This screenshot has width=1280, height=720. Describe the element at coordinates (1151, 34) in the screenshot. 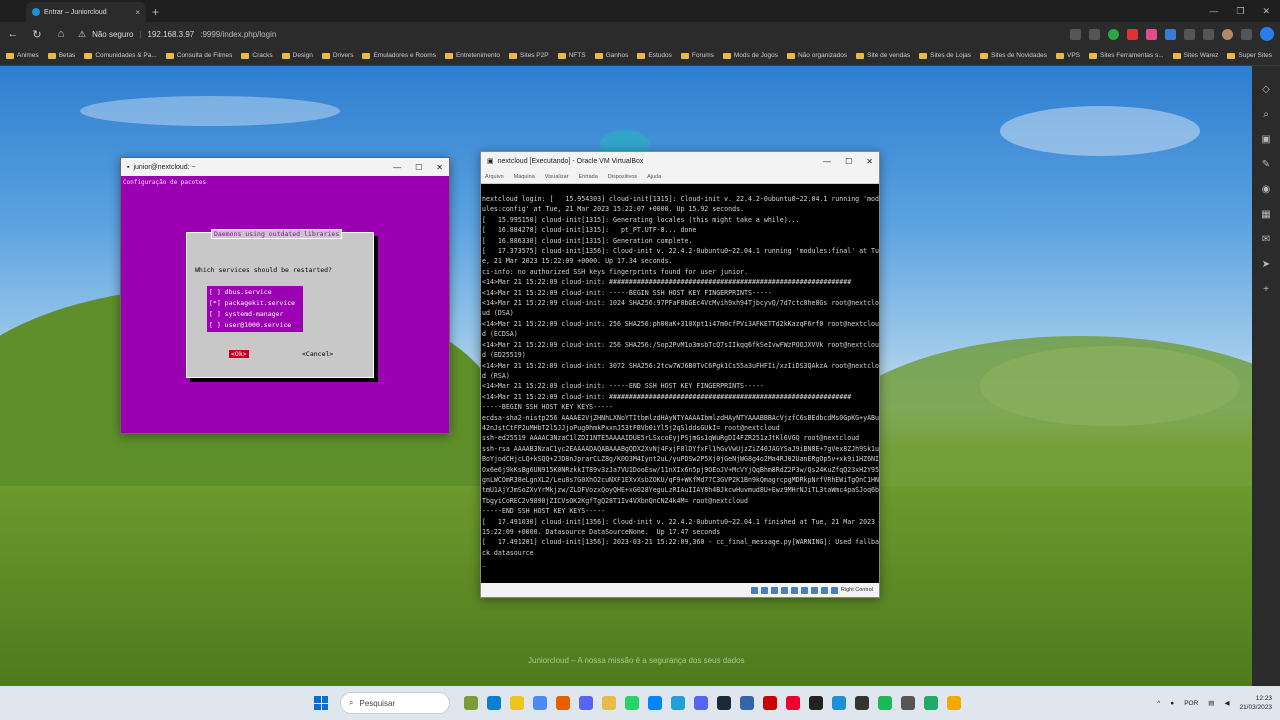

I see `extension-pink-icon` at that location.